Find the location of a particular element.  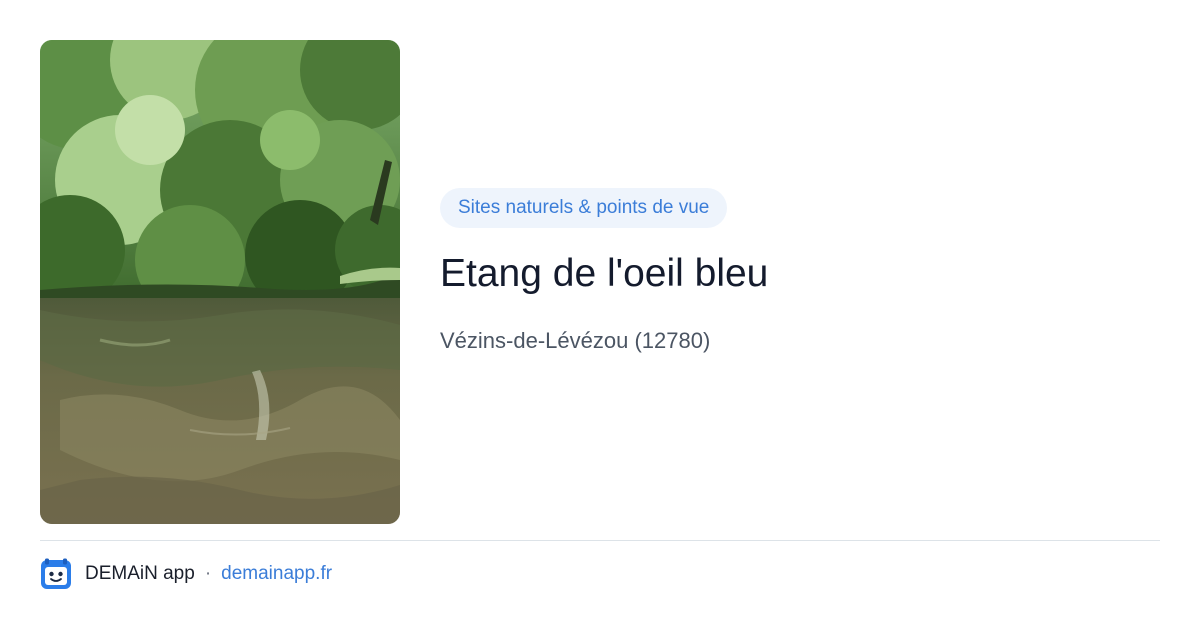

app-name: DEMAiN app is located at coordinates (140, 573).